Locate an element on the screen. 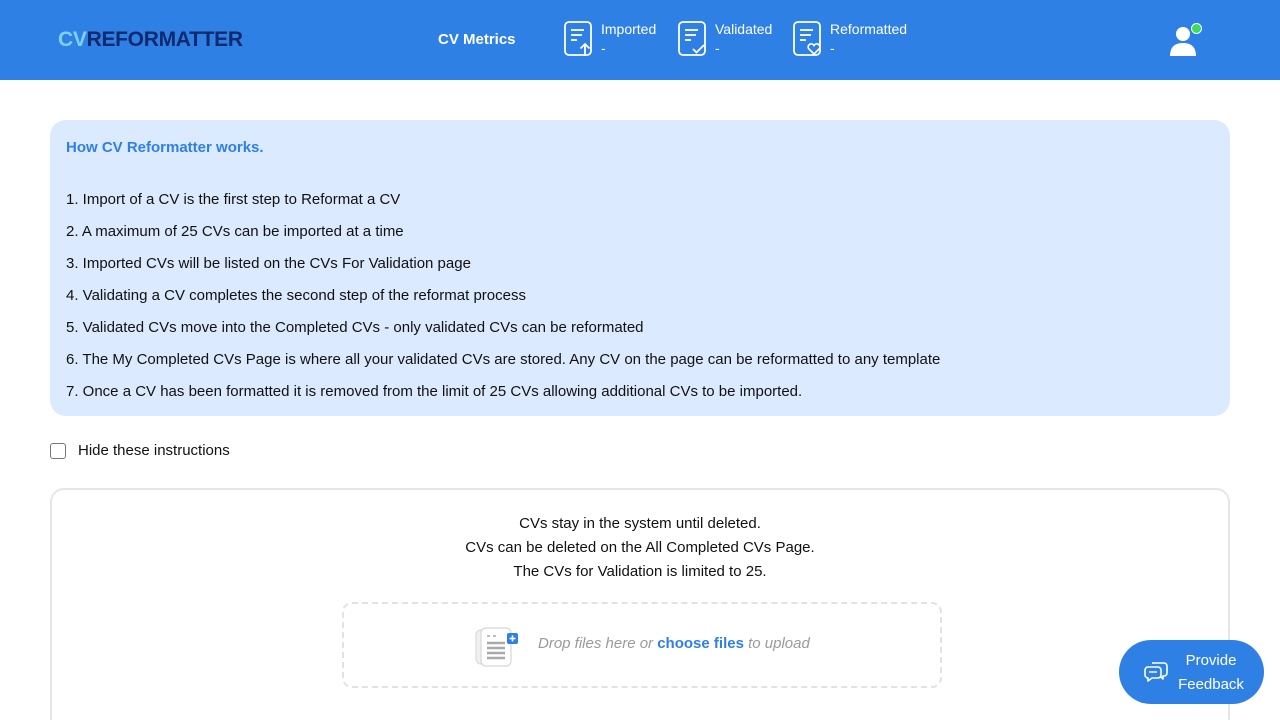 Image resolution: width=1280 pixels, height=720 pixels. metric-reformatted-label: Reformatted is located at coordinates (869, 29).